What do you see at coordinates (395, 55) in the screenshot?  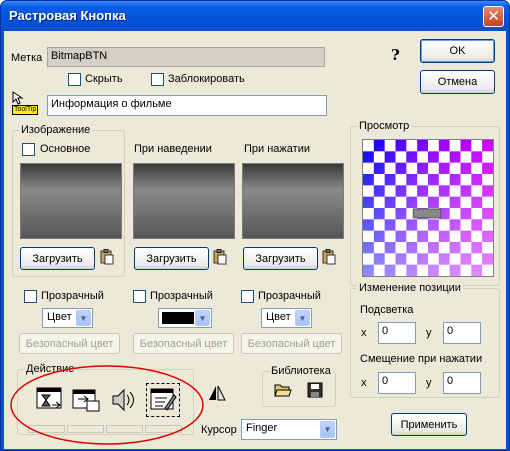 I see `help-icon: ?` at bounding box center [395, 55].